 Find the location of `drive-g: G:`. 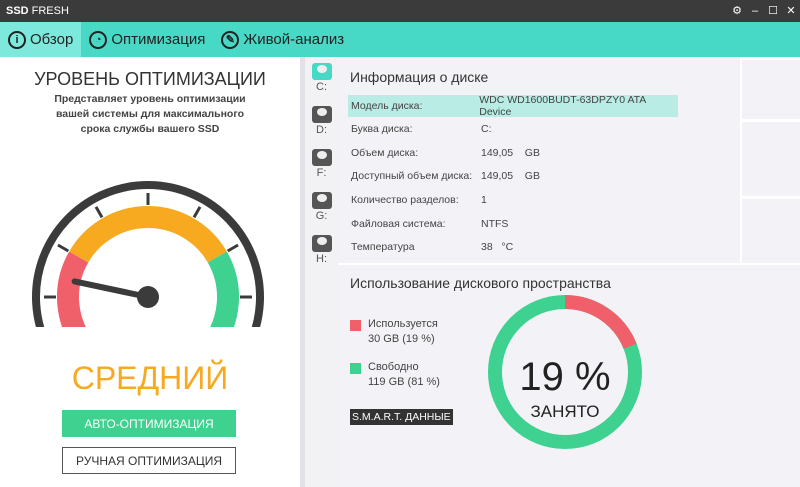

drive-g: G: is located at coordinates (321, 207).